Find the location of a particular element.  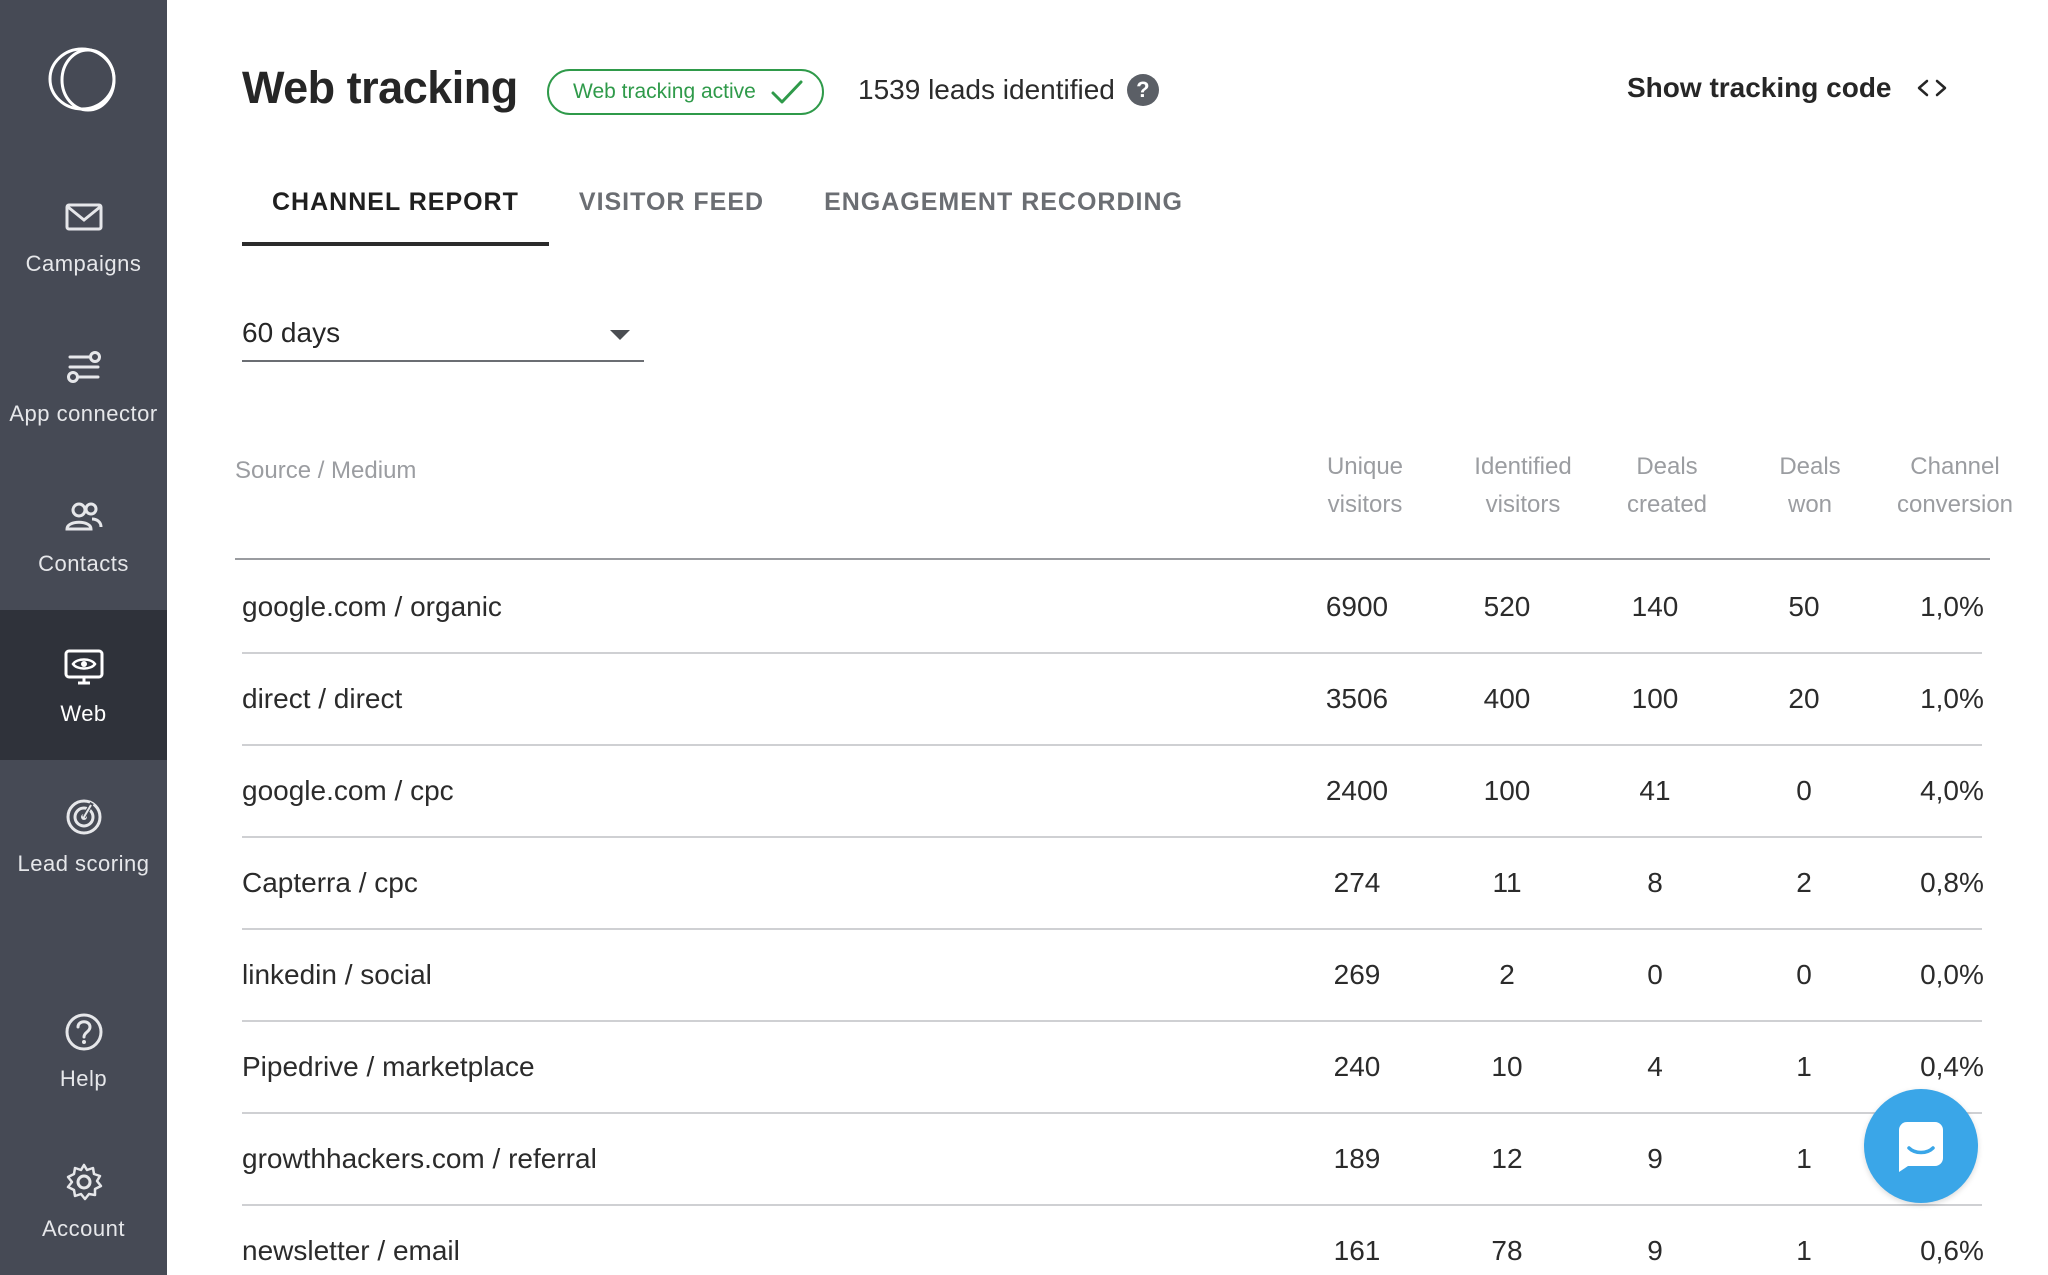

sidebar-item-label: App connector is located at coordinates (83, 413).